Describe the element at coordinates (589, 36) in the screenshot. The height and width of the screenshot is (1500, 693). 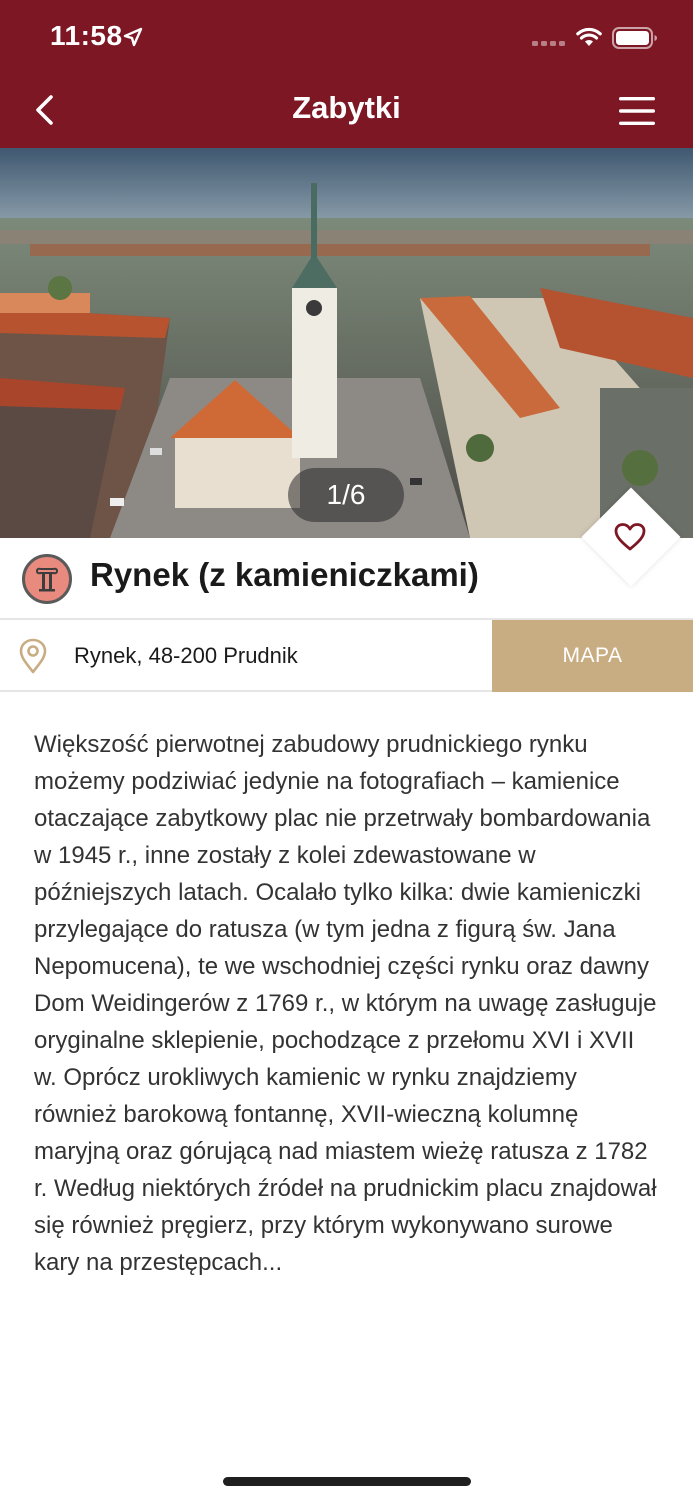
I see `wifi-icon` at that location.